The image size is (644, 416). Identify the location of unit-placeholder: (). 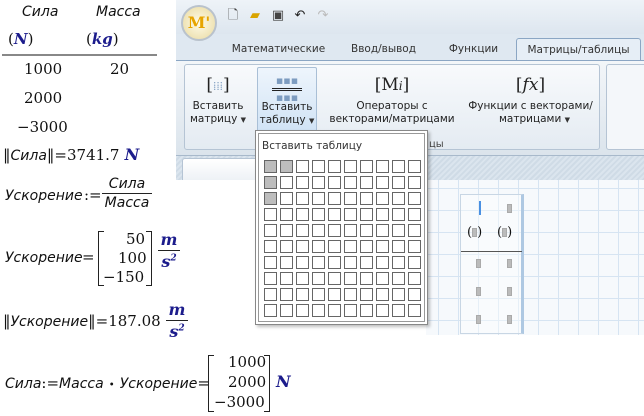
(504, 232).